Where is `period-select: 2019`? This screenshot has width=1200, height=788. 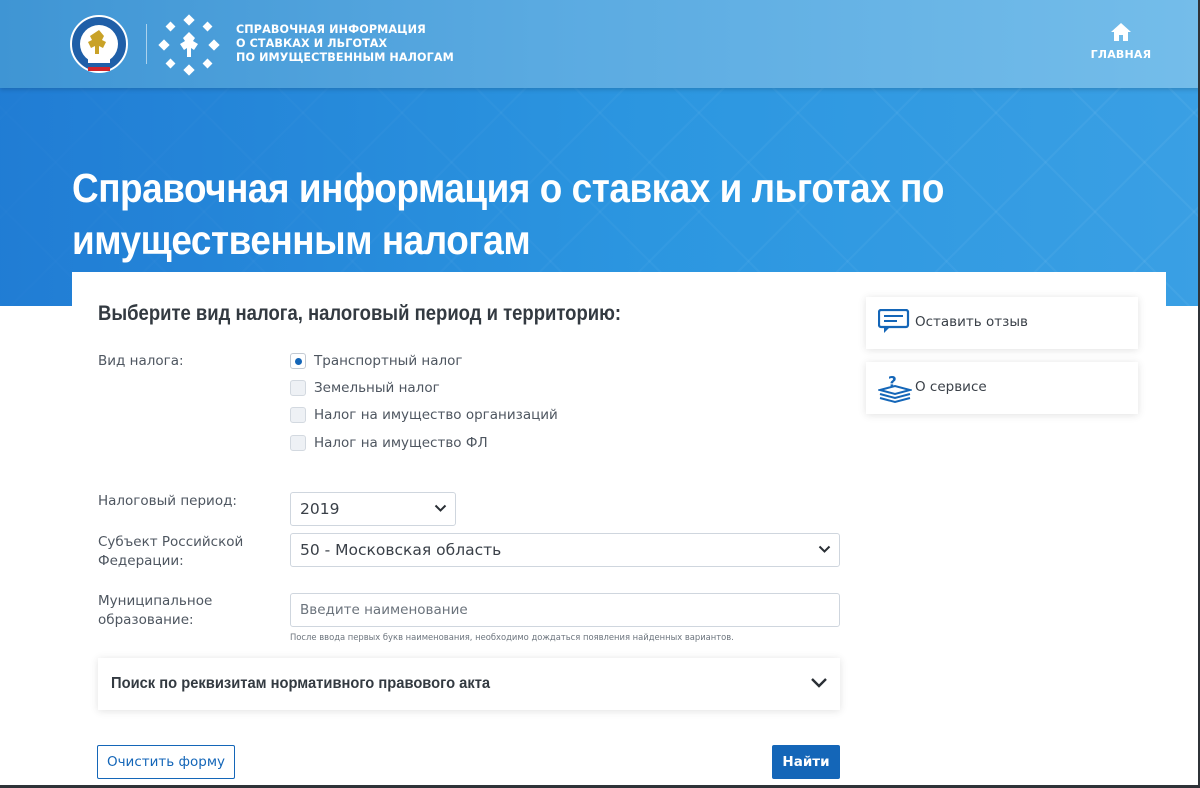 period-select: 2019 is located at coordinates (373, 509).